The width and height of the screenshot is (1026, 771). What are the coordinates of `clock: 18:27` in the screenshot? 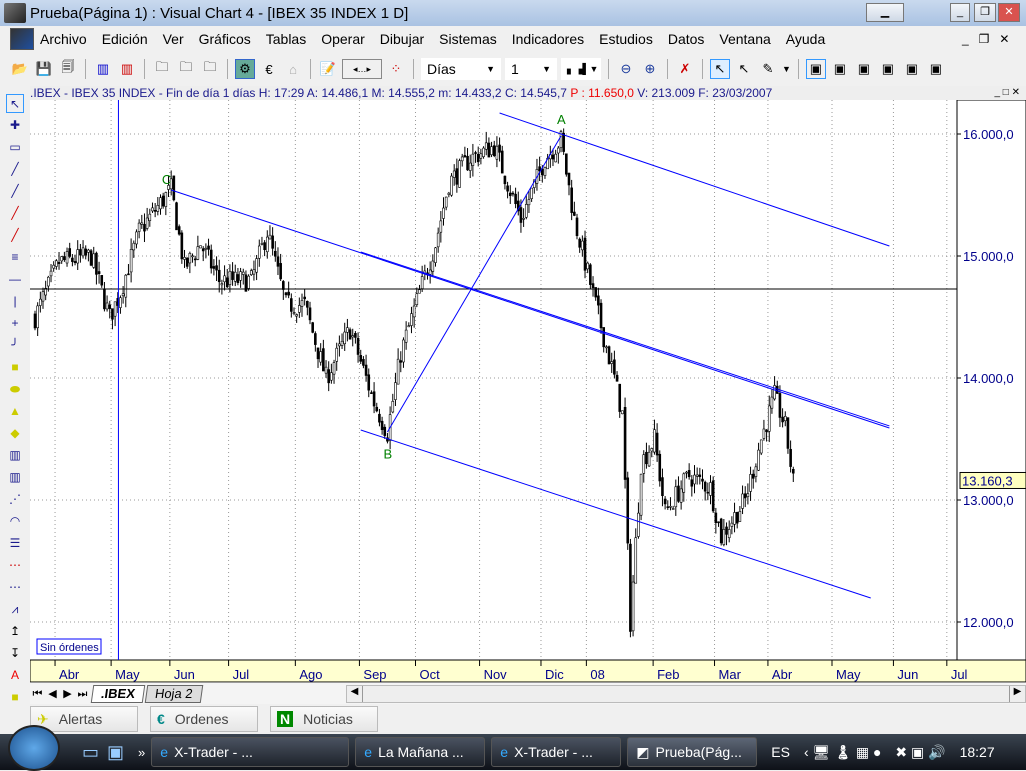 It's located at (977, 752).